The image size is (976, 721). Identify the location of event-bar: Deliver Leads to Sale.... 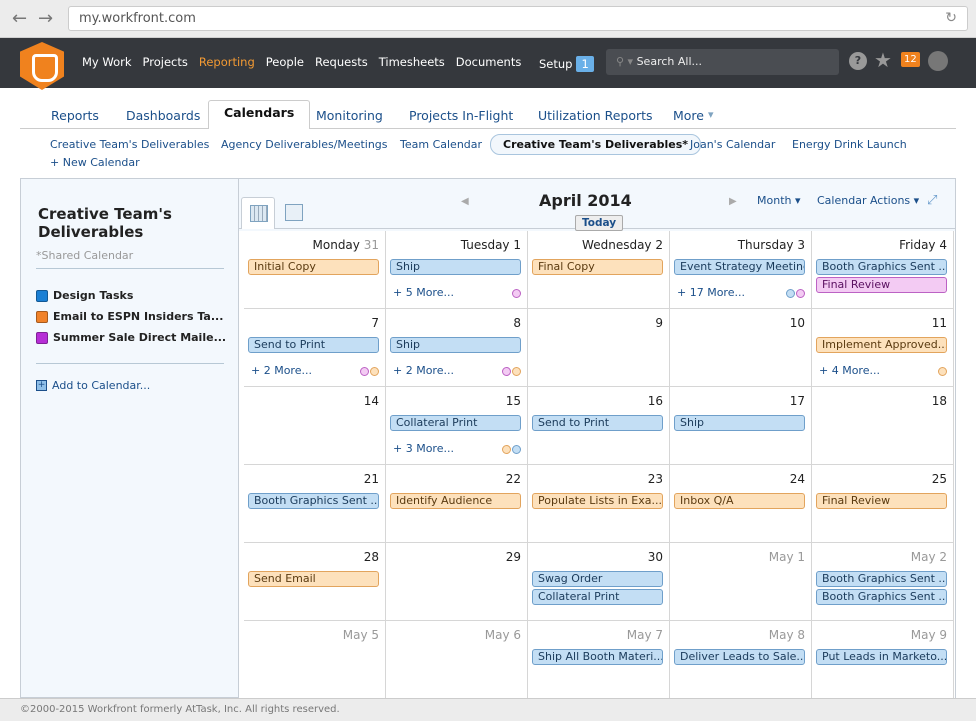
(739, 657).